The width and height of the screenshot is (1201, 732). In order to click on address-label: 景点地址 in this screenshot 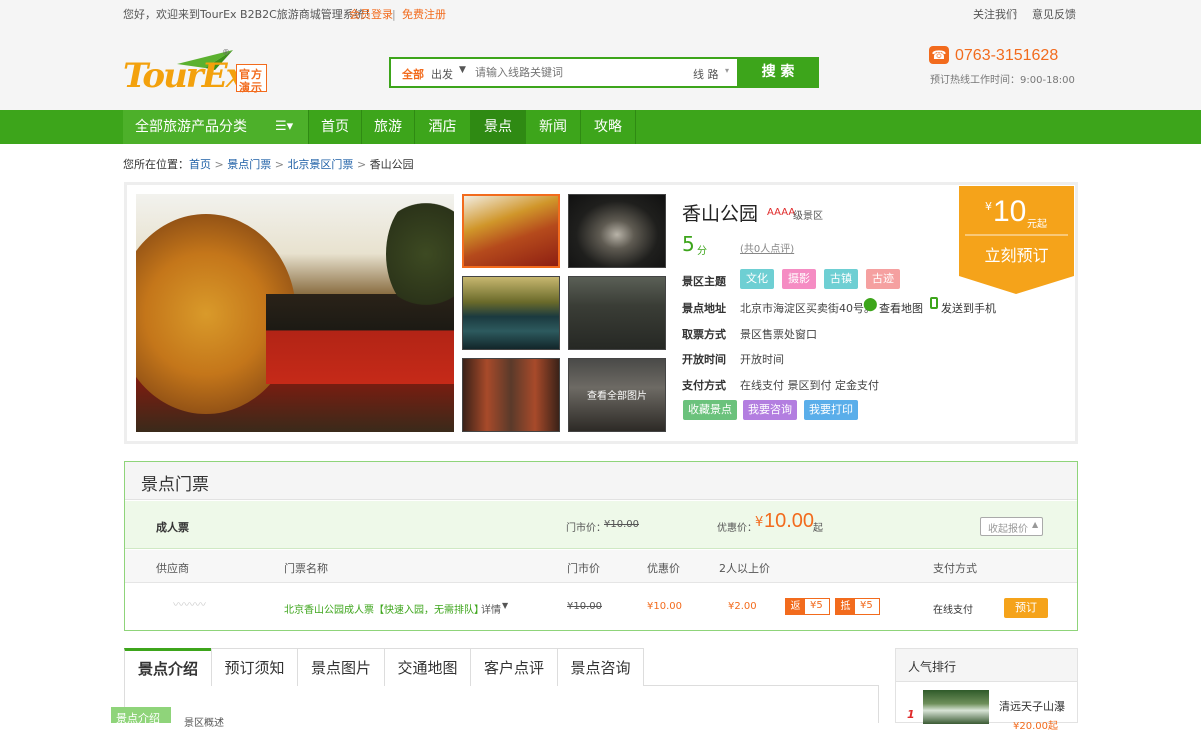, I will do `click(704, 308)`.